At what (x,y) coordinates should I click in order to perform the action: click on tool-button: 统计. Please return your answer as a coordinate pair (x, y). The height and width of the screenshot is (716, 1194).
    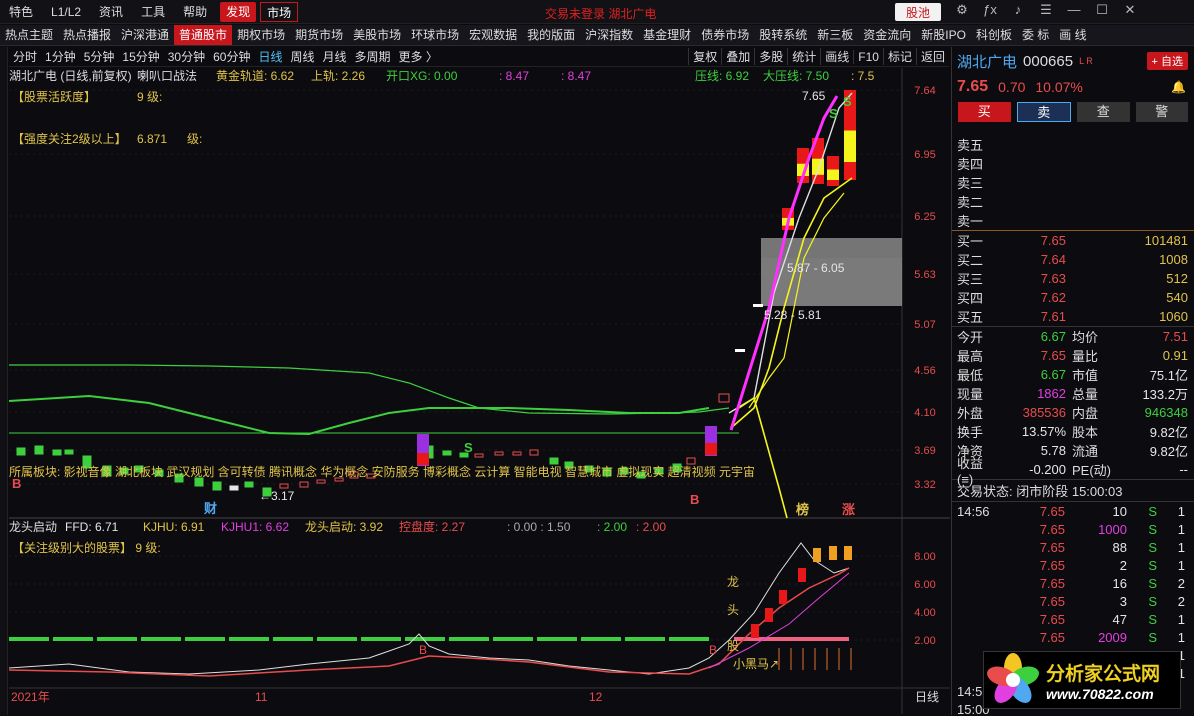
    Looking at the image, I should click on (803, 56).